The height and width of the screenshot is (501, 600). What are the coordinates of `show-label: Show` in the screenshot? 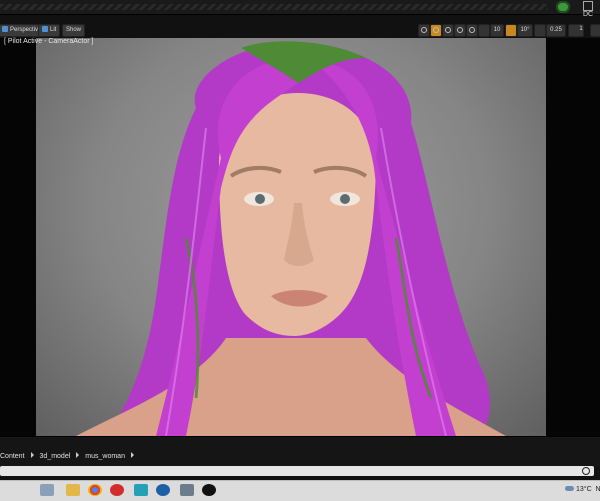 It's located at (74, 30).